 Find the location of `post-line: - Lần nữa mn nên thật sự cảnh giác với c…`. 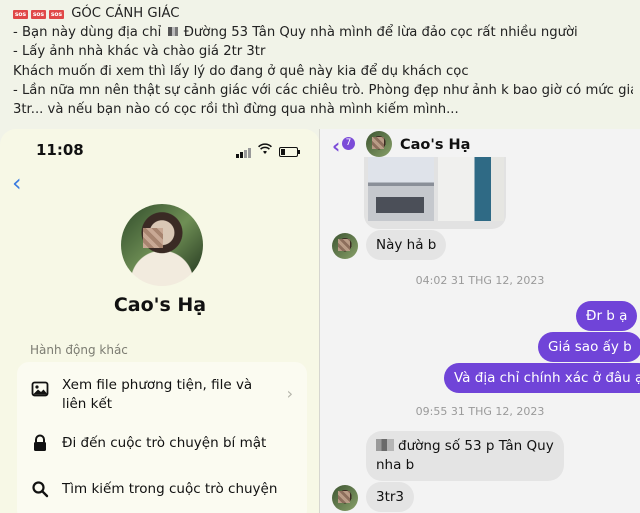

post-line: - Lần nữa mn nên thật sự cảnh giác với c… is located at coordinates (323, 90).